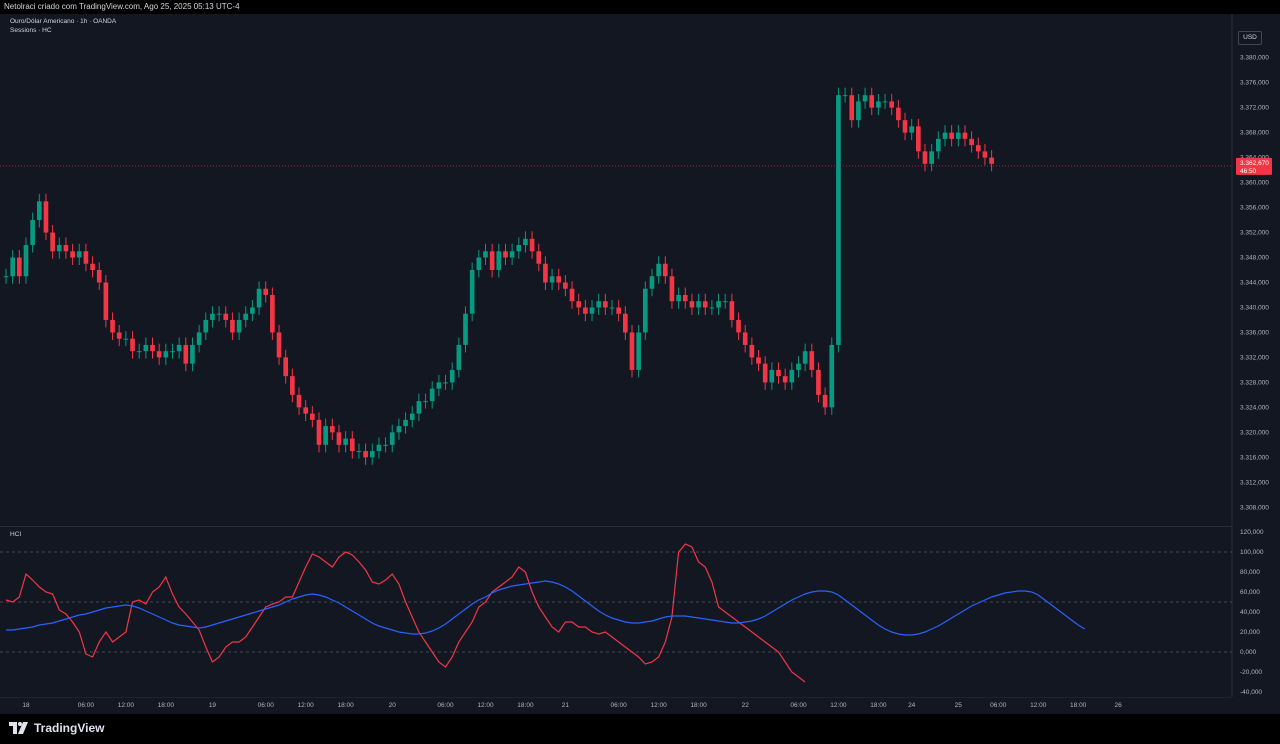 The height and width of the screenshot is (744, 1280). What do you see at coordinates (26, 705) in the screenshot?
I see `time-tick-label: 18` at bounding box center [26, 705].